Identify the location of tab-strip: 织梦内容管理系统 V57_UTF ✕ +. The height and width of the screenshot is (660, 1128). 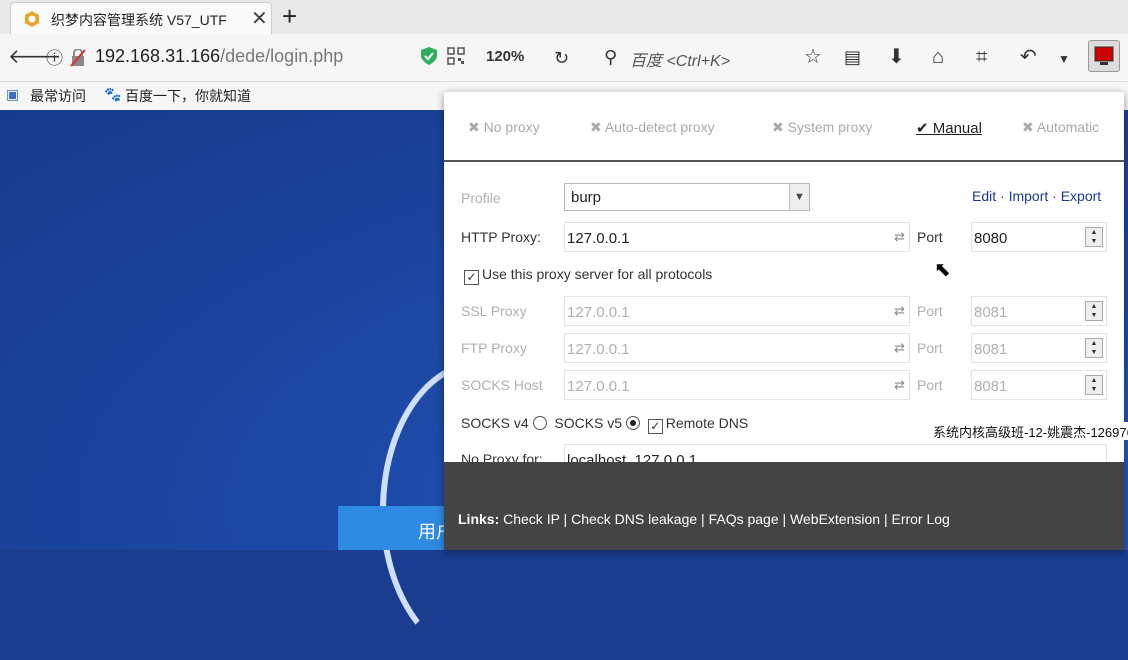
(564, 17).